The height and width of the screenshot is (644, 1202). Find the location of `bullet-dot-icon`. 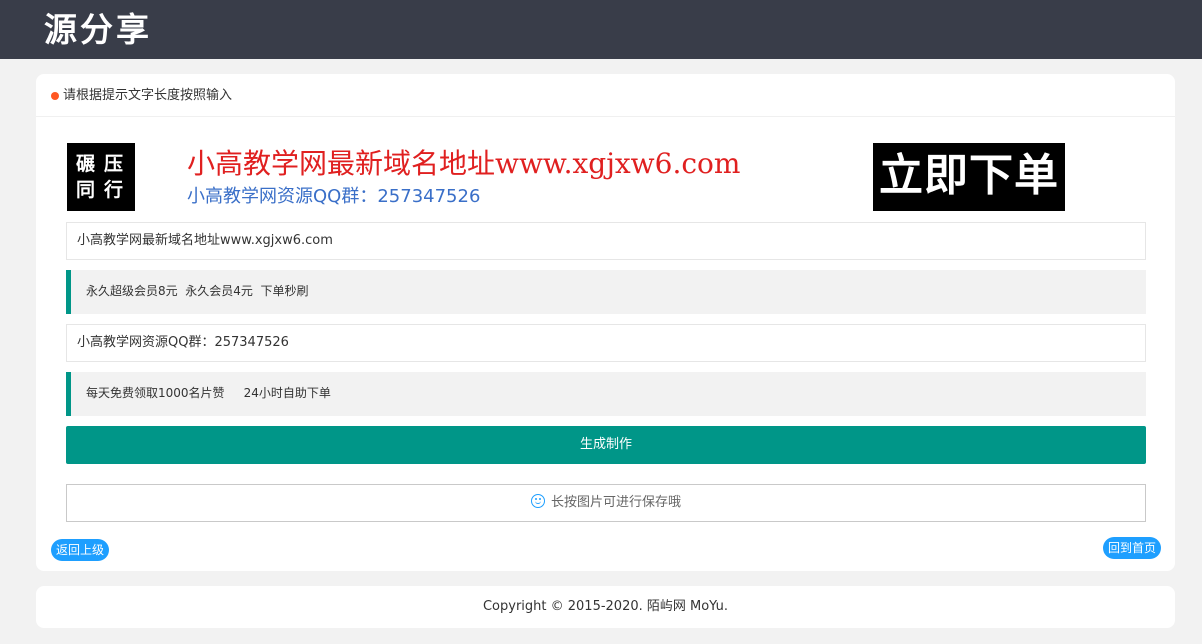

bullet-dot-icon is located at coordinates (55, 96).